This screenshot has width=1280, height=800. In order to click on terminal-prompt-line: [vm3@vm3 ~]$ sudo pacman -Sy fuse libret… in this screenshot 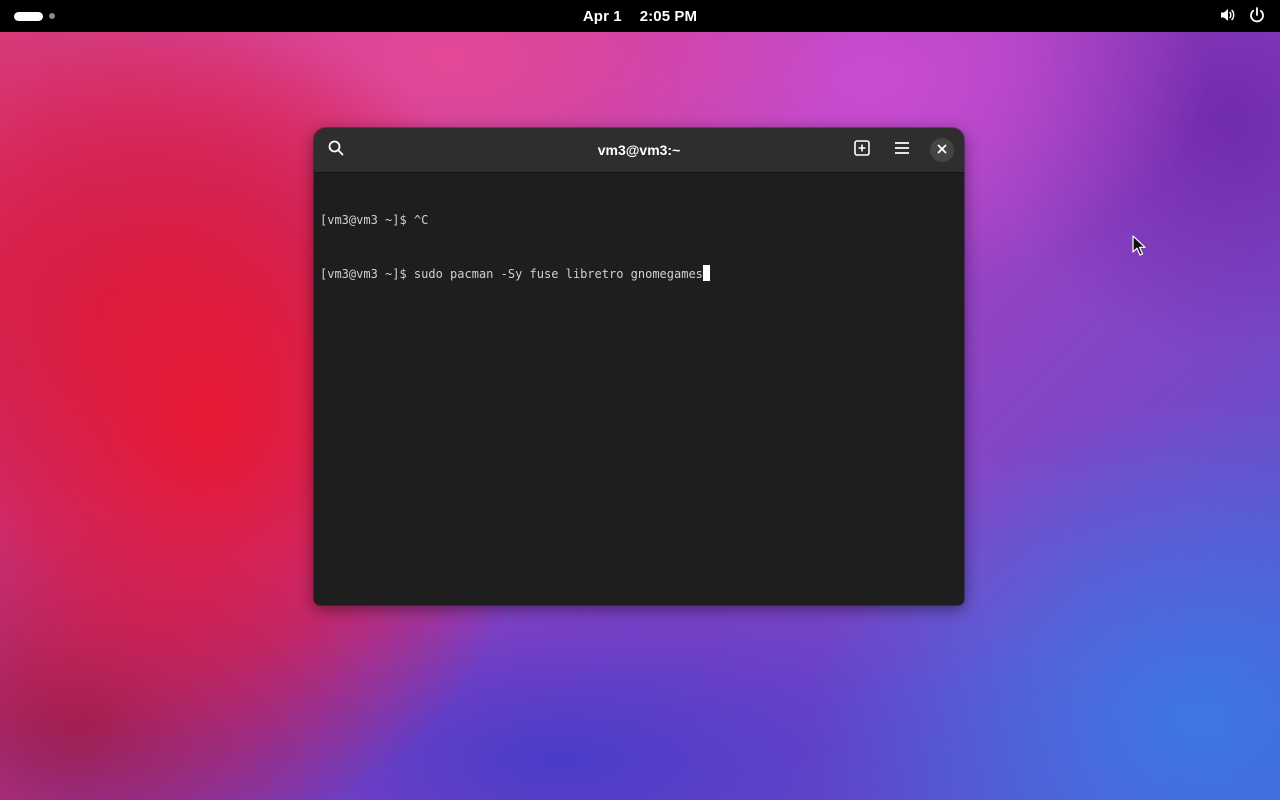, I will do `click(515, 274)`.